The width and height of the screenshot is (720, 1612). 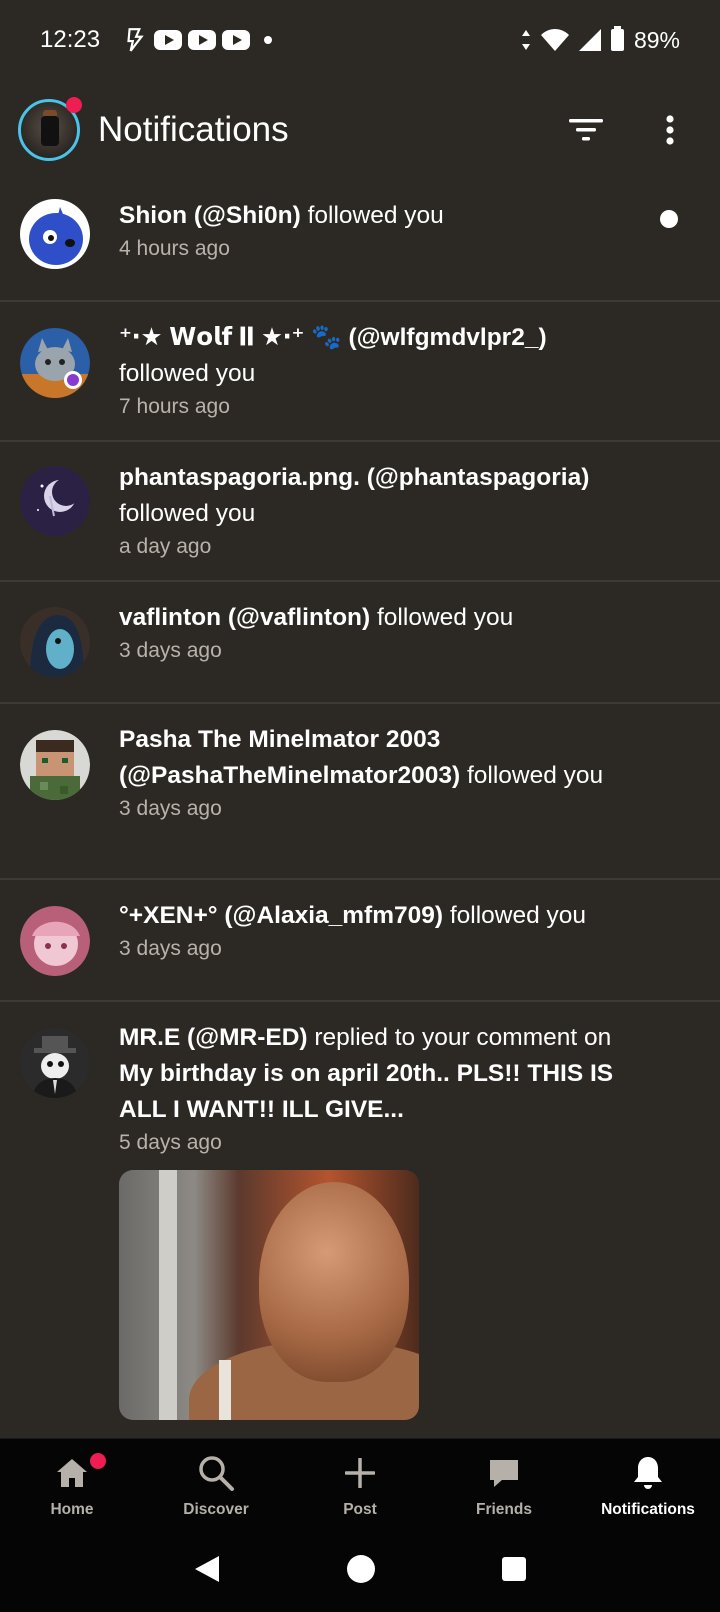 I want to click on app-header: Notifications, so click(x=360, y=130).